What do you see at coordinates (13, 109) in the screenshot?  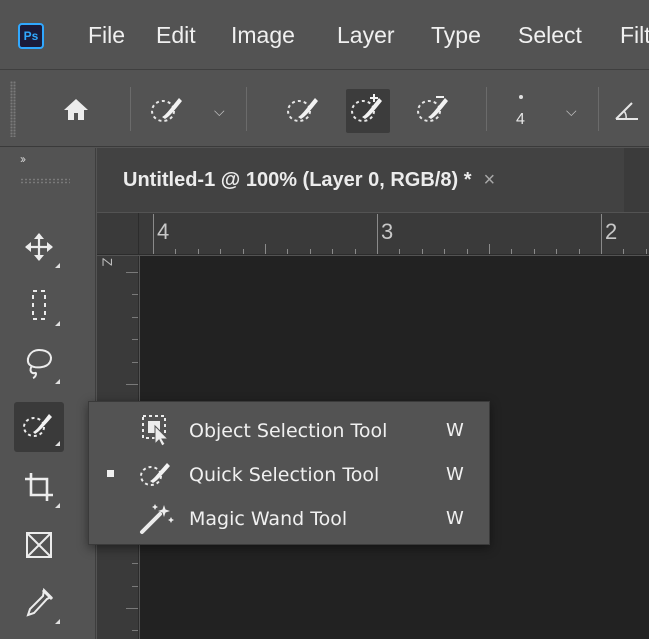 I see `options-bar-grip` at bounding box center [13, 109].